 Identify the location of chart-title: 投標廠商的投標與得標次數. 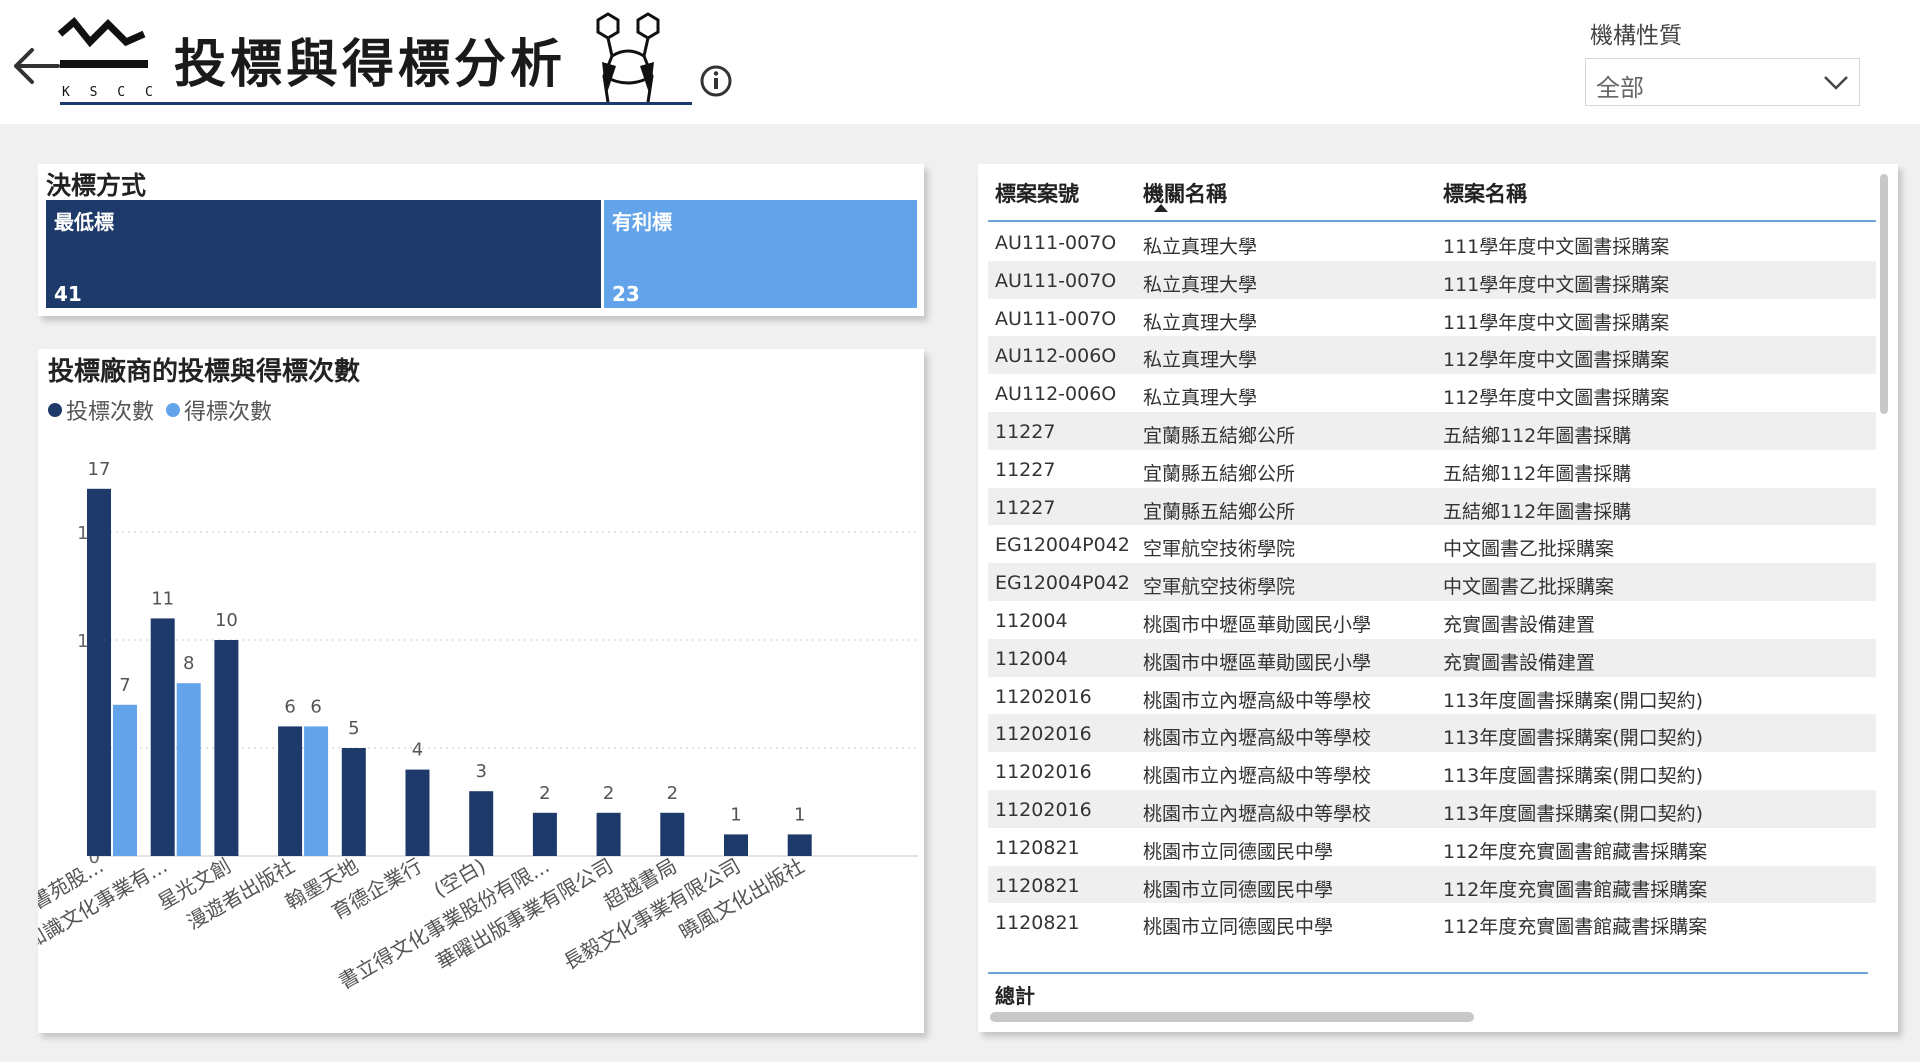
(204, 372).